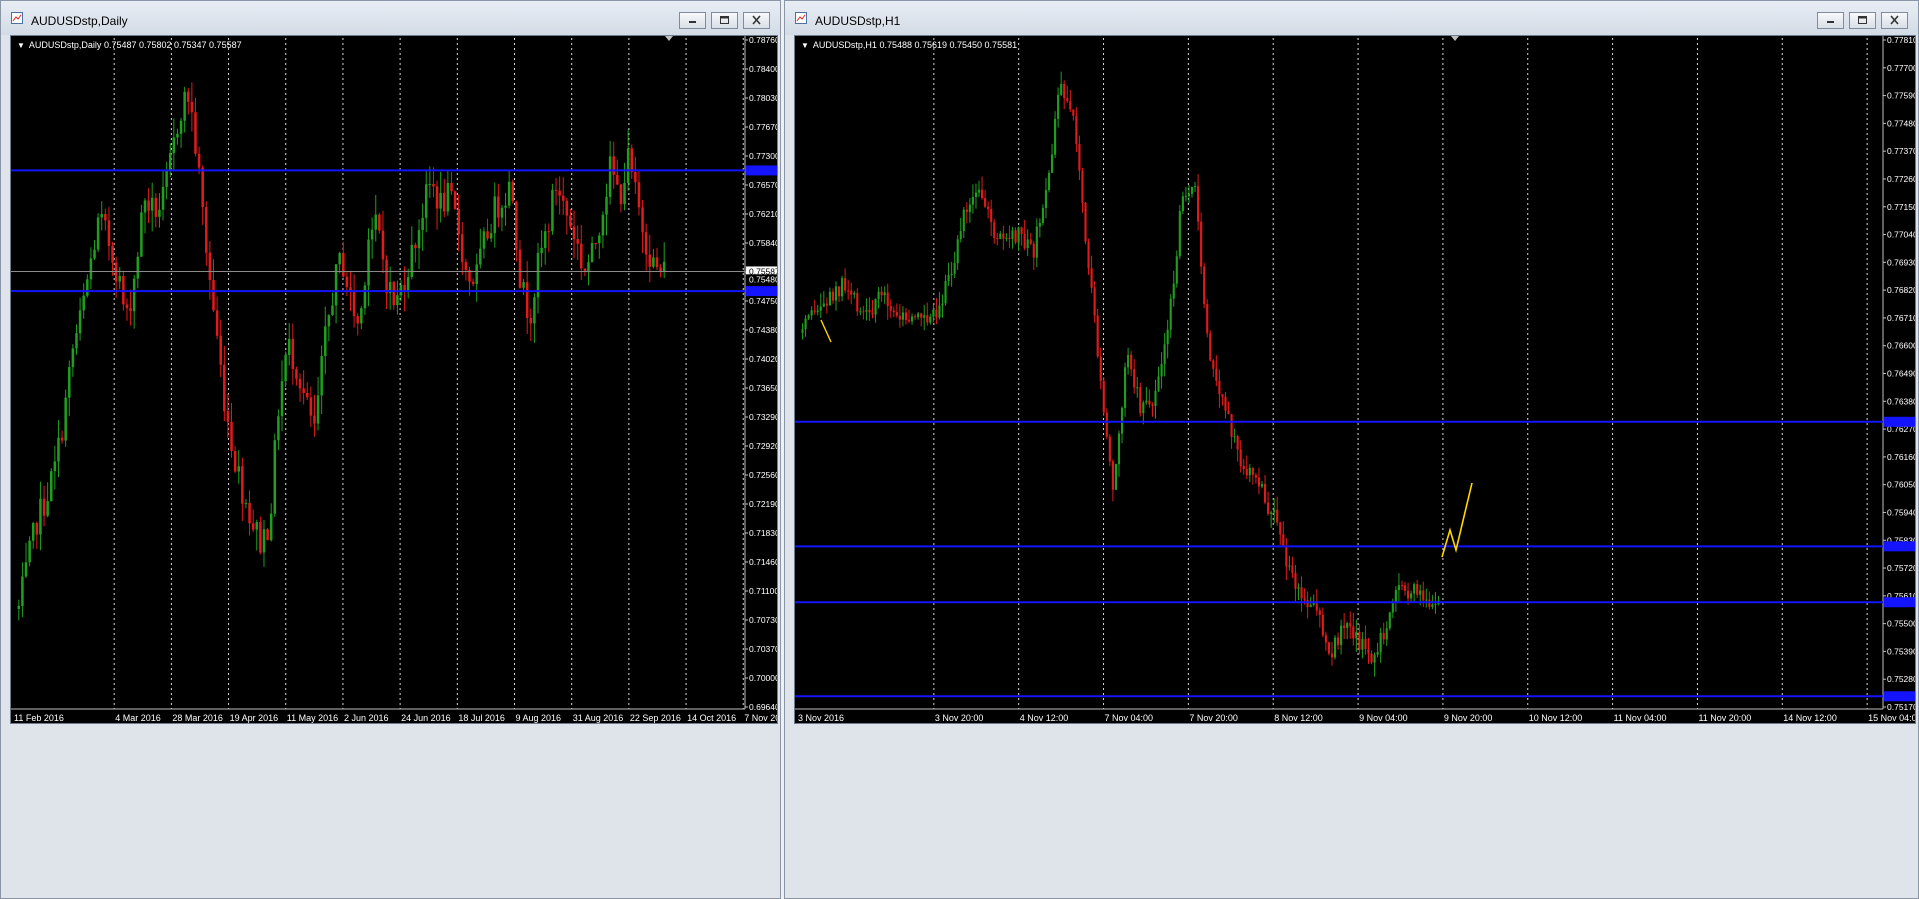 This screenshot has height=899, width=1919. I want to click on symbol-timeframe: AUDUSDstp,H1, so click(844, 45).